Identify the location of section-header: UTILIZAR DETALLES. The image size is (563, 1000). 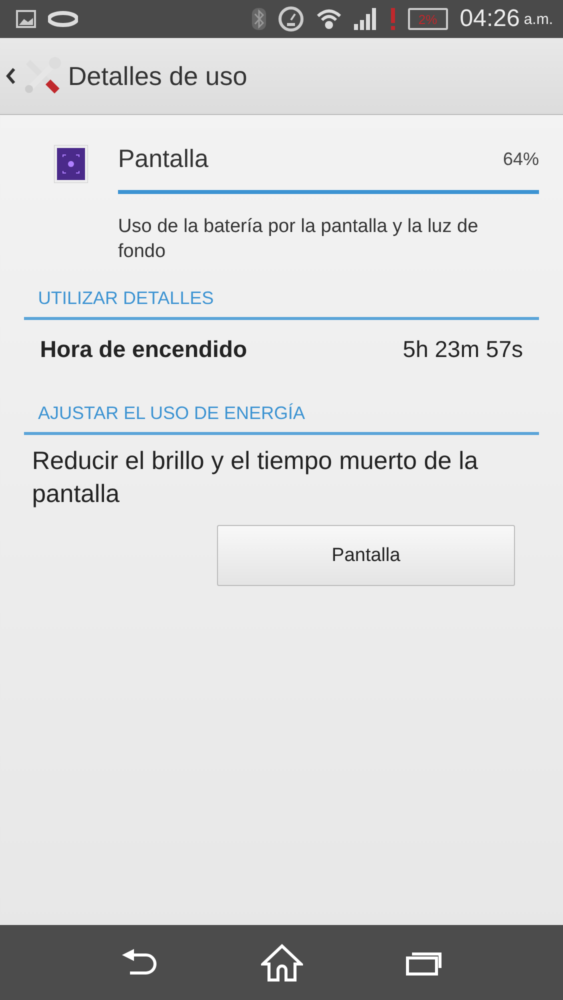
(281, 297).